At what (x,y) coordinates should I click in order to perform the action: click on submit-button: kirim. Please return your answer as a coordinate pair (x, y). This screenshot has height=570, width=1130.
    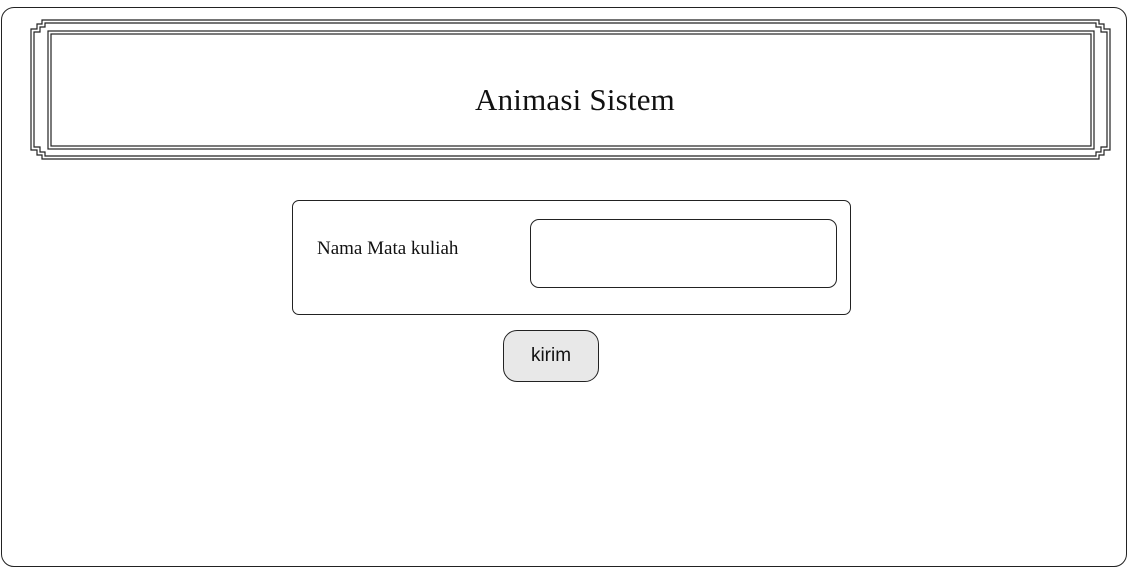
    Looking at the image, I should click on (551, 356).